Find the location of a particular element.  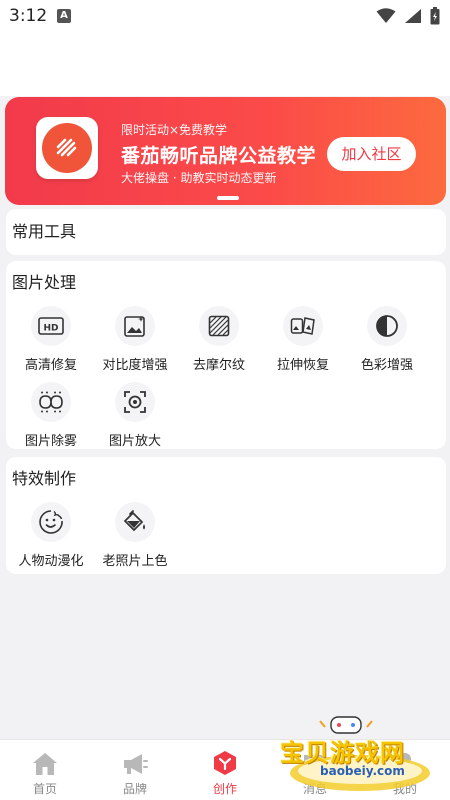

tool-stretch-restore: 拉伸恢复 is located at coordinates (303, 339).